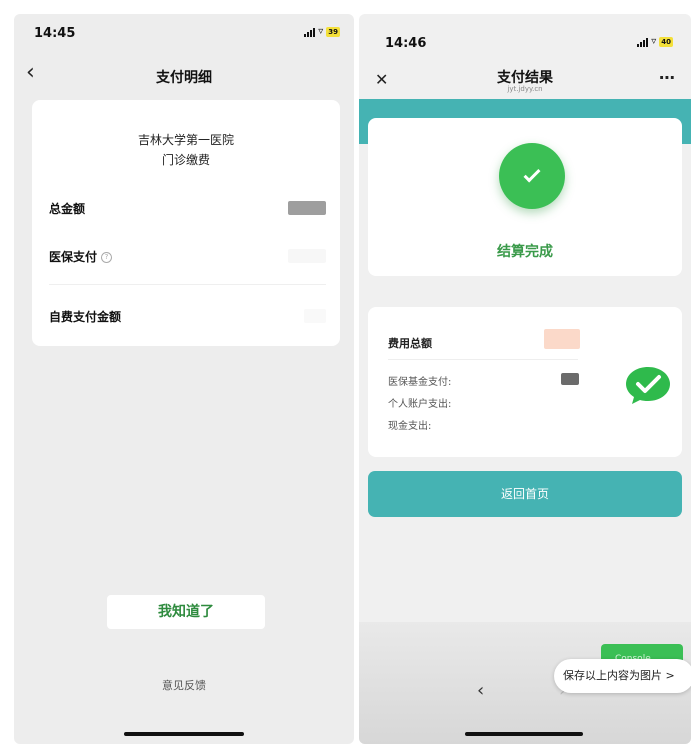 Image resolution: width=700 pixels, height=755 pixels. What do you see at coordinates (410, 343) in the screenshot?
I see `fee-total-label: 费用总额` at bounding box center [410, 343].